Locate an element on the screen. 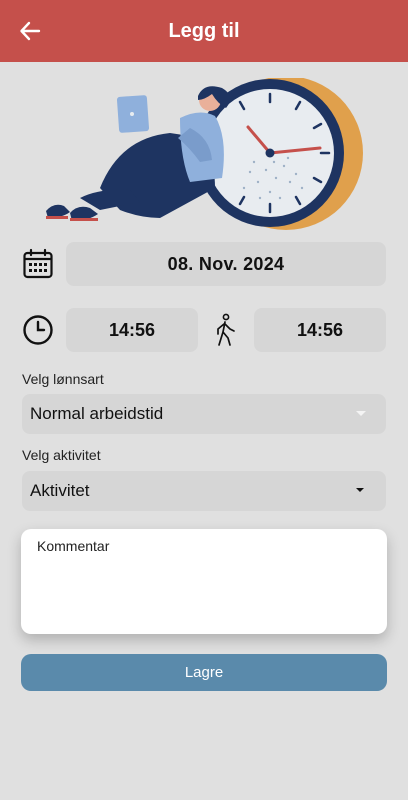  end-time-field: 14:56 is located at coordinates (320, 330).